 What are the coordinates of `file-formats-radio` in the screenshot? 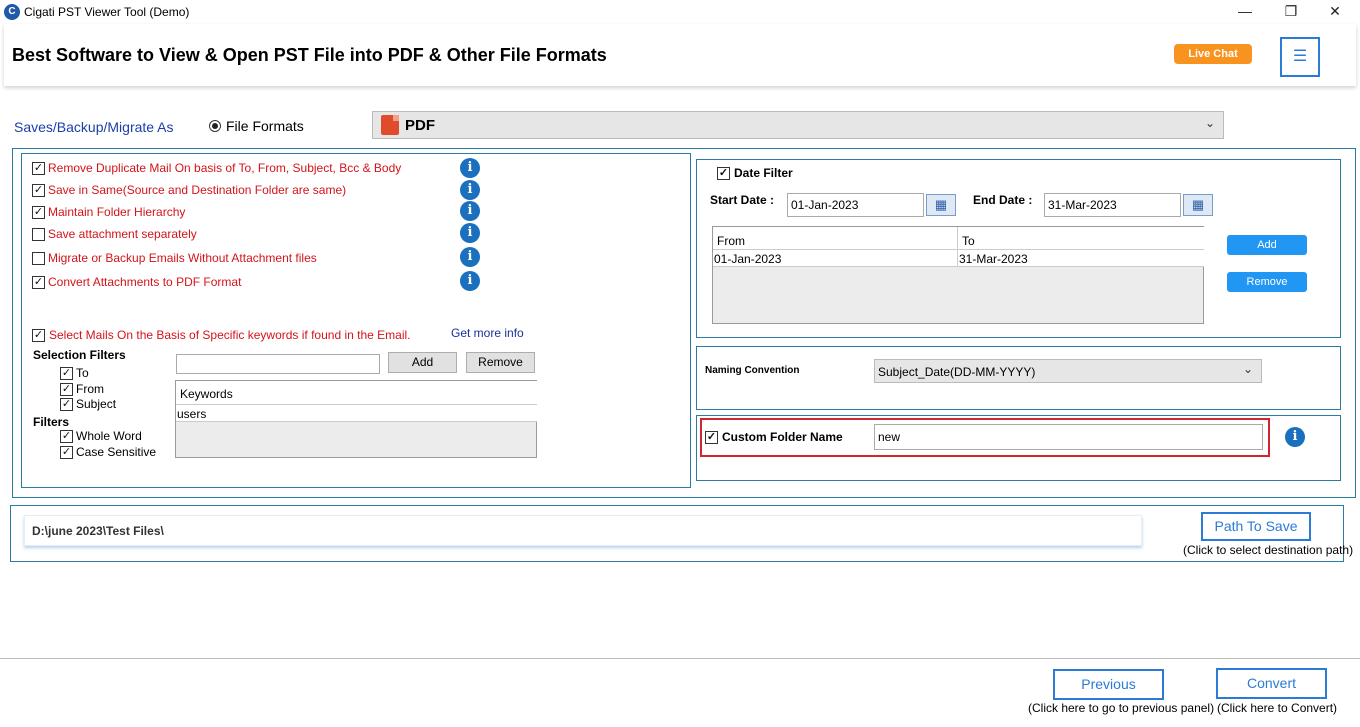 It's located at (215, 126).